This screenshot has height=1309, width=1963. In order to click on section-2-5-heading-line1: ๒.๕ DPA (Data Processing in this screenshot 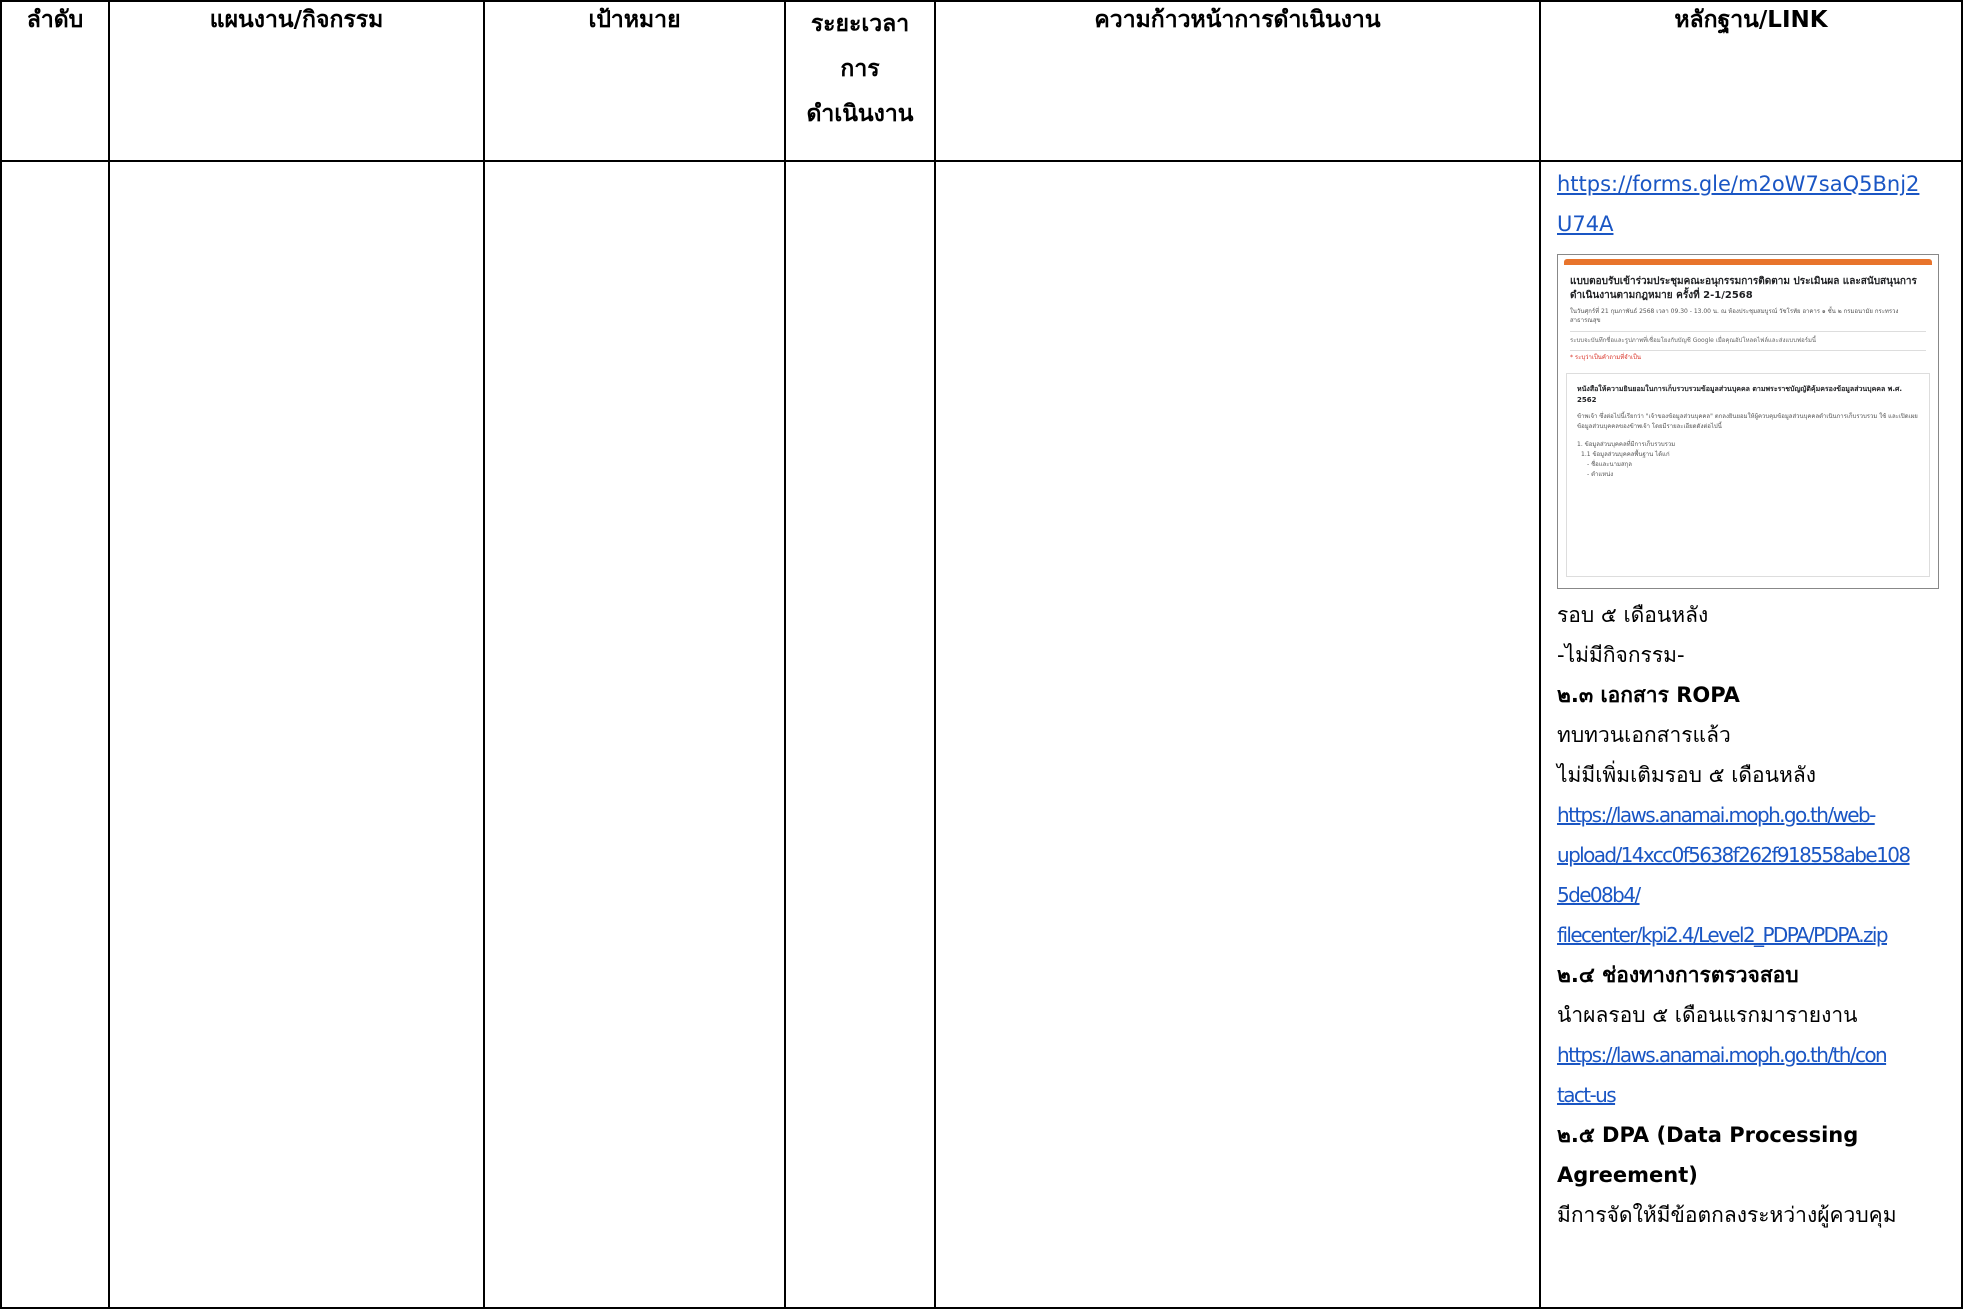, I will do `click(1708, 1135)`.